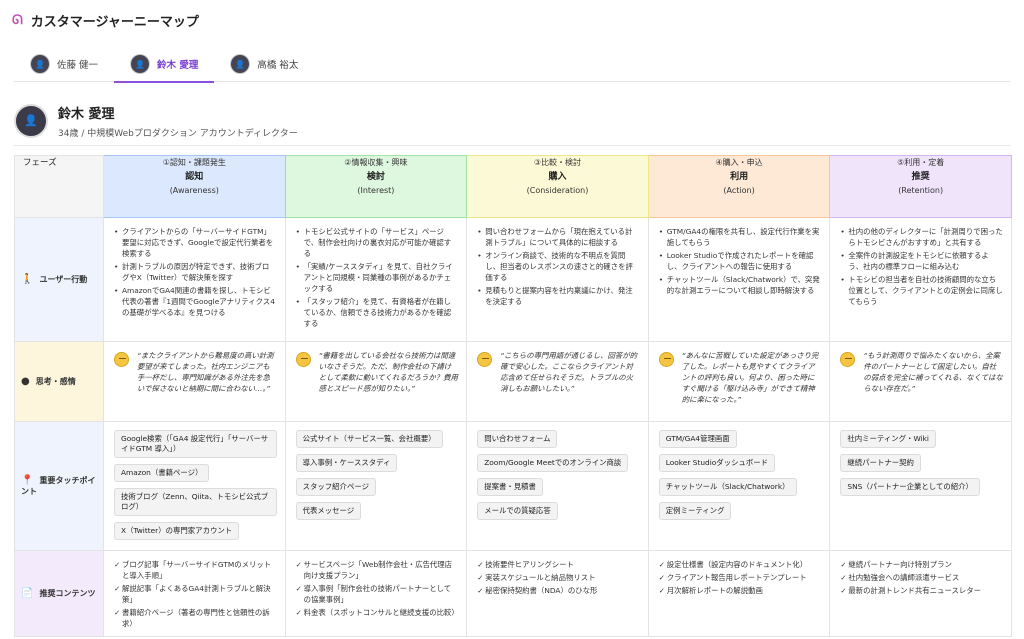 The width and height of the screenshot is (1024, 639). I want to click on row-header-recommended-content: 📄 推奨コンテンツ, so click(59, 593).